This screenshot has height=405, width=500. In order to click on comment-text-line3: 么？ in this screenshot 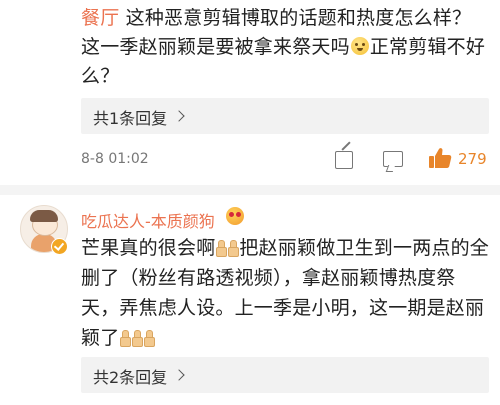, I will do `click(100, 76)`.